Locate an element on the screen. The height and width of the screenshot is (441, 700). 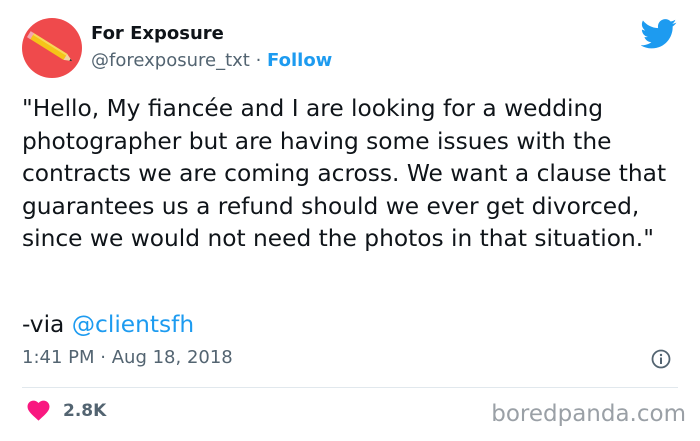
tweet-time: 1:41 PM is located at coordinates (58, 357).